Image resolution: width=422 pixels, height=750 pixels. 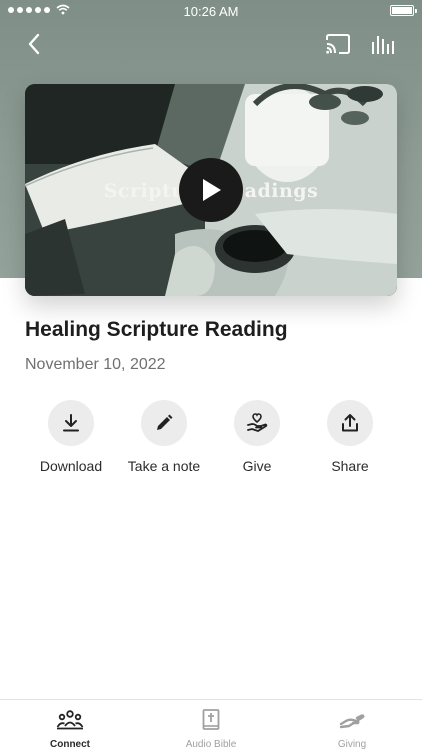 I want to click on equalizer-icon, so click(x=383, y=45).